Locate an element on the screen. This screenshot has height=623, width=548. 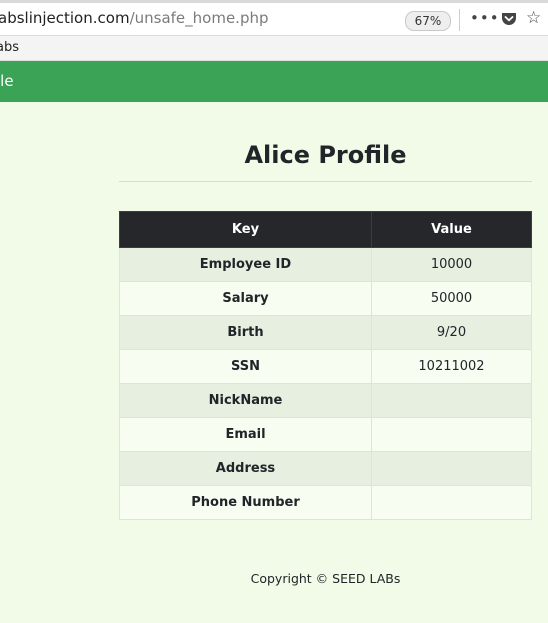
table-row: Phone Number is located at coordinates (325, 502).